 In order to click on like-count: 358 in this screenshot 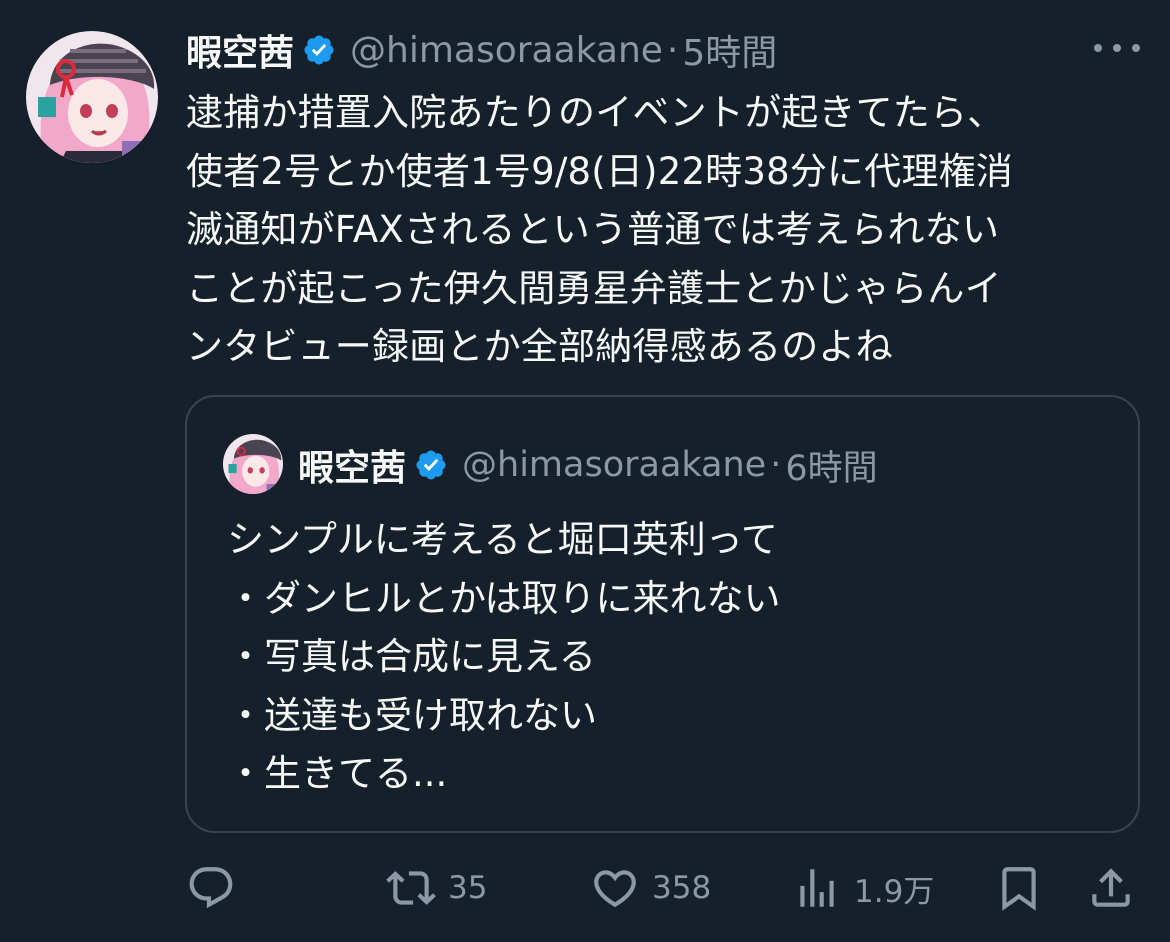, I will do `click(682, 888)`.